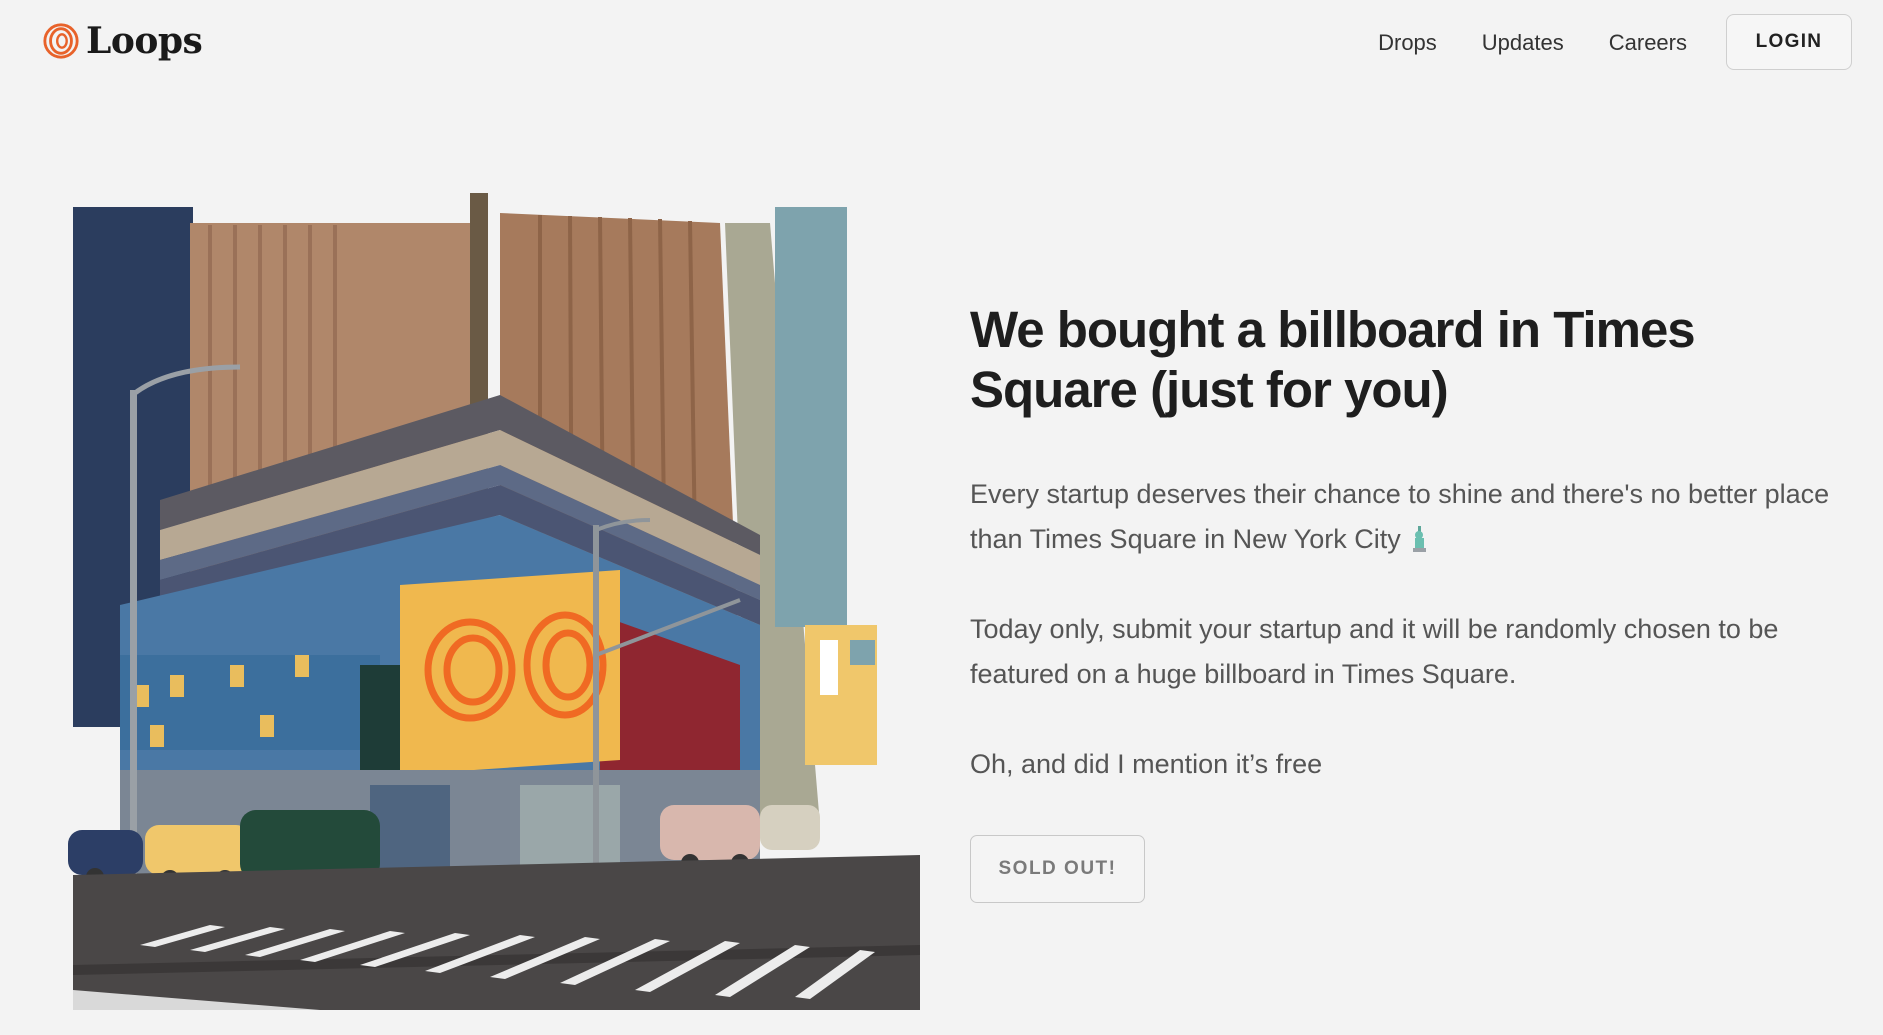 This screenshot has height=1035, width=1883. I want to click on login-button: LOGIN, so click(1789, 42).